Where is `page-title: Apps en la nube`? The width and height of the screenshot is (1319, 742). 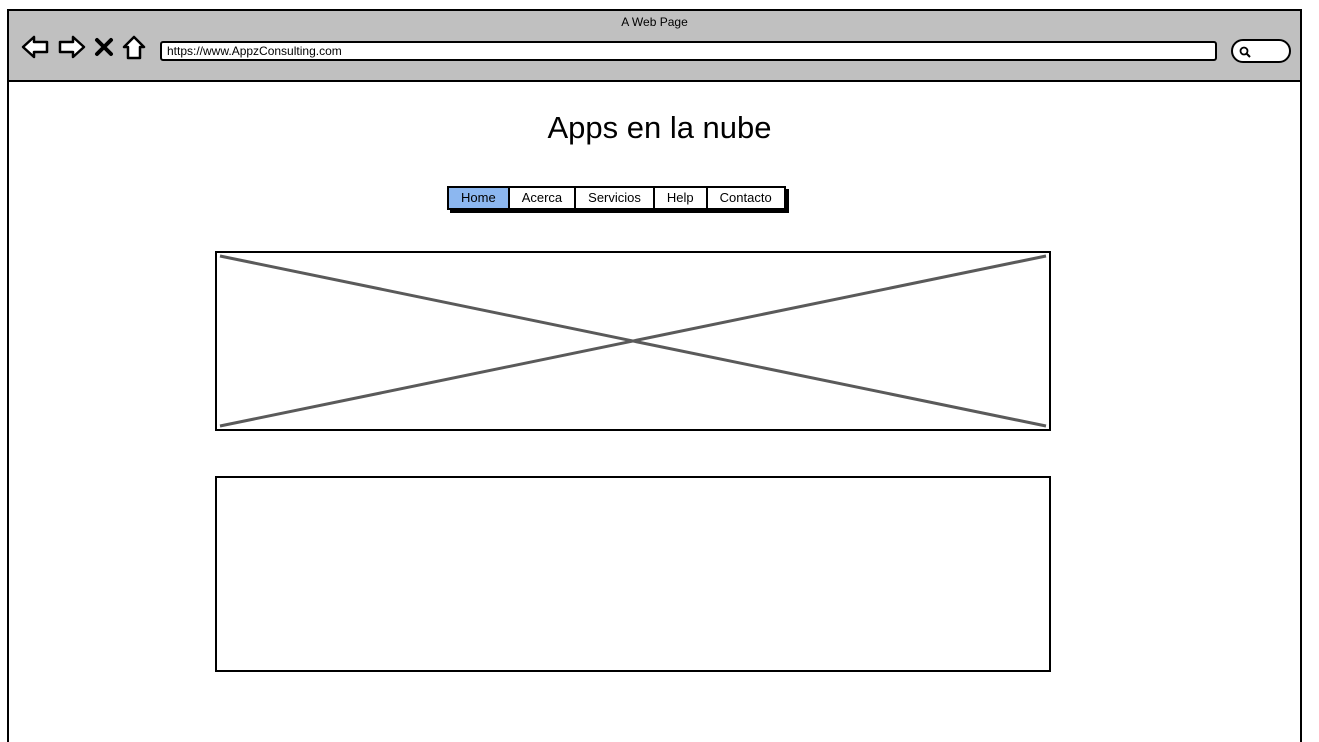
page-title: Apps en la nube is located at coordinates (659, 127).